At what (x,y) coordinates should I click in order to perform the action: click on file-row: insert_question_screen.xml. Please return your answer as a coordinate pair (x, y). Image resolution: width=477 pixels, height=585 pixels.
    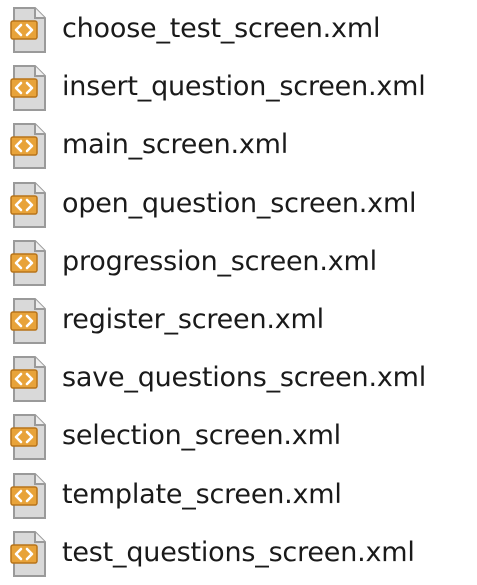
    Looking at the image, I should click on (238, 90).